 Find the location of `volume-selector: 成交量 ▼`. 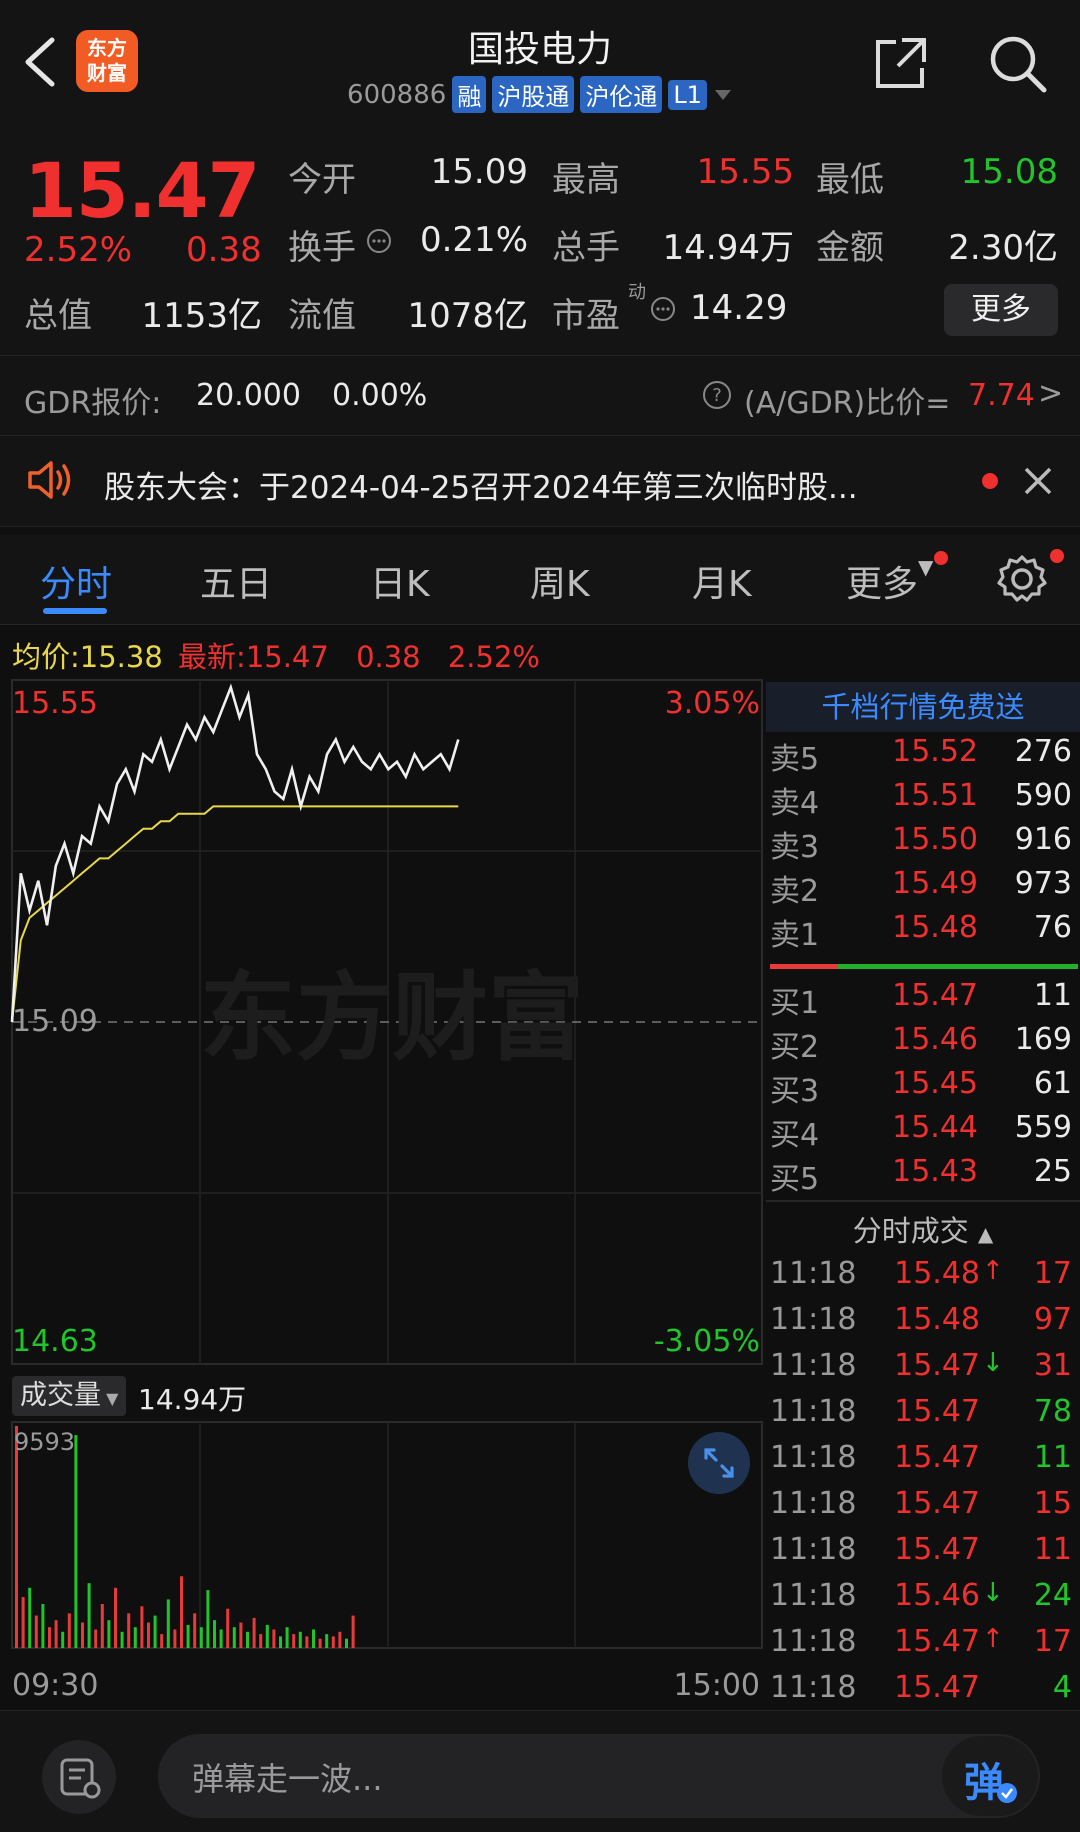

volume-selector: 成交量 ▼ is located at coordinates (69, 1396).